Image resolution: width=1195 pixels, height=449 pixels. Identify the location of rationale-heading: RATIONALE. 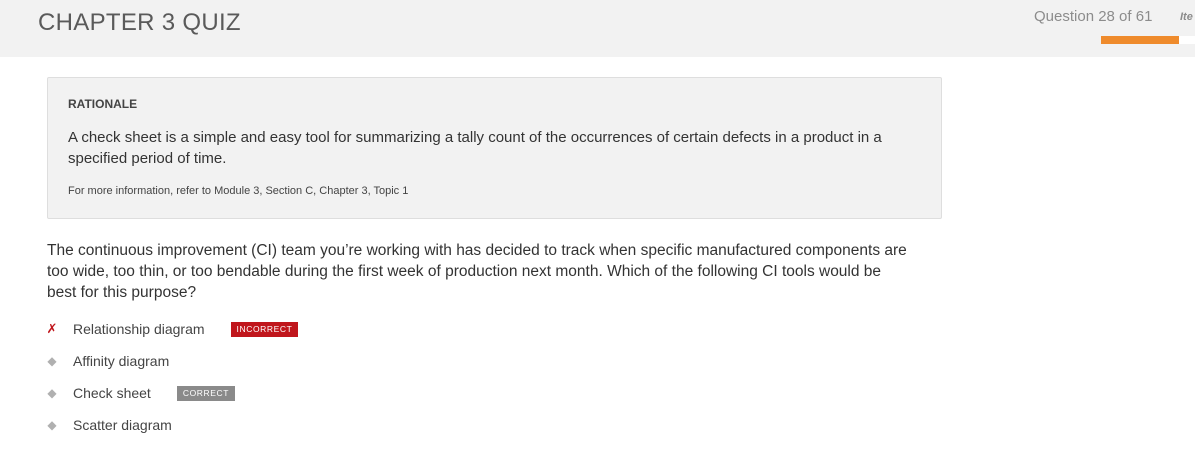
(103, 104).